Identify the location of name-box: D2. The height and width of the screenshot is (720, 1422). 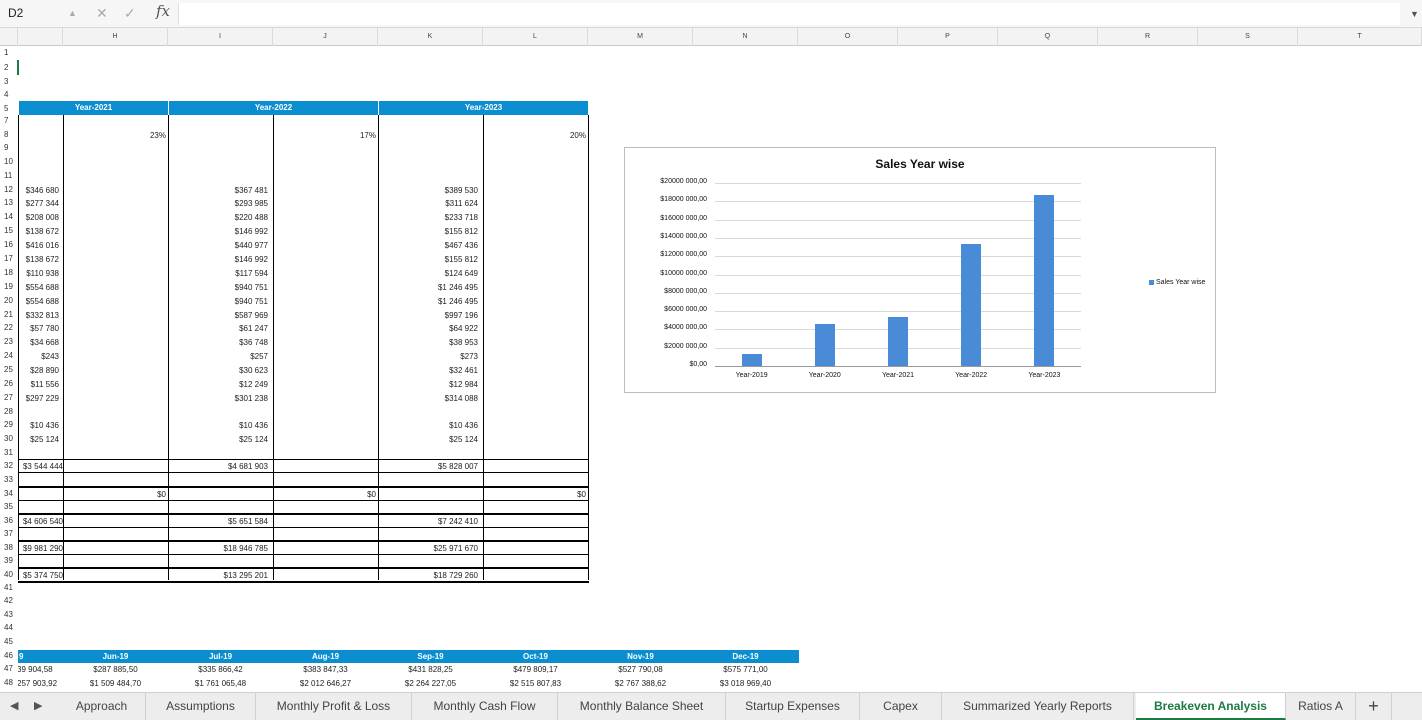
(33, 13).